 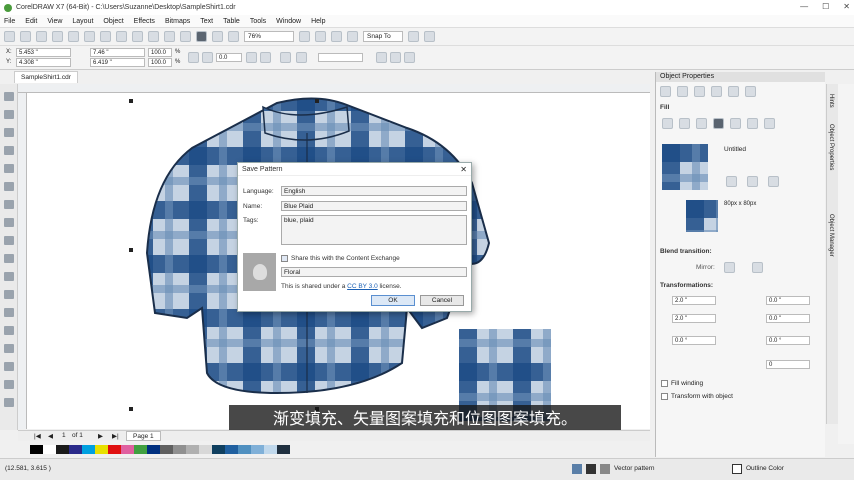 I want to click on outline-tab-icon, so click(x=665, y=91).